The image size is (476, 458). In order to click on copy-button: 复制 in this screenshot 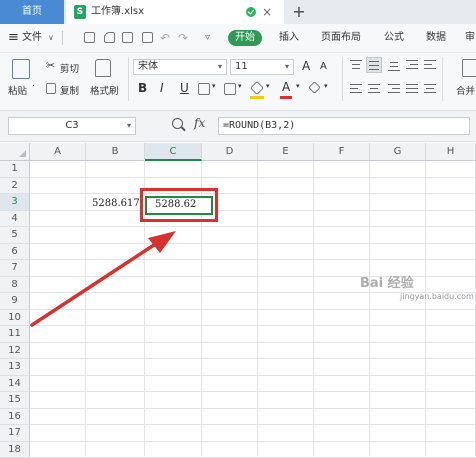, I will do `click(69, 90)`.